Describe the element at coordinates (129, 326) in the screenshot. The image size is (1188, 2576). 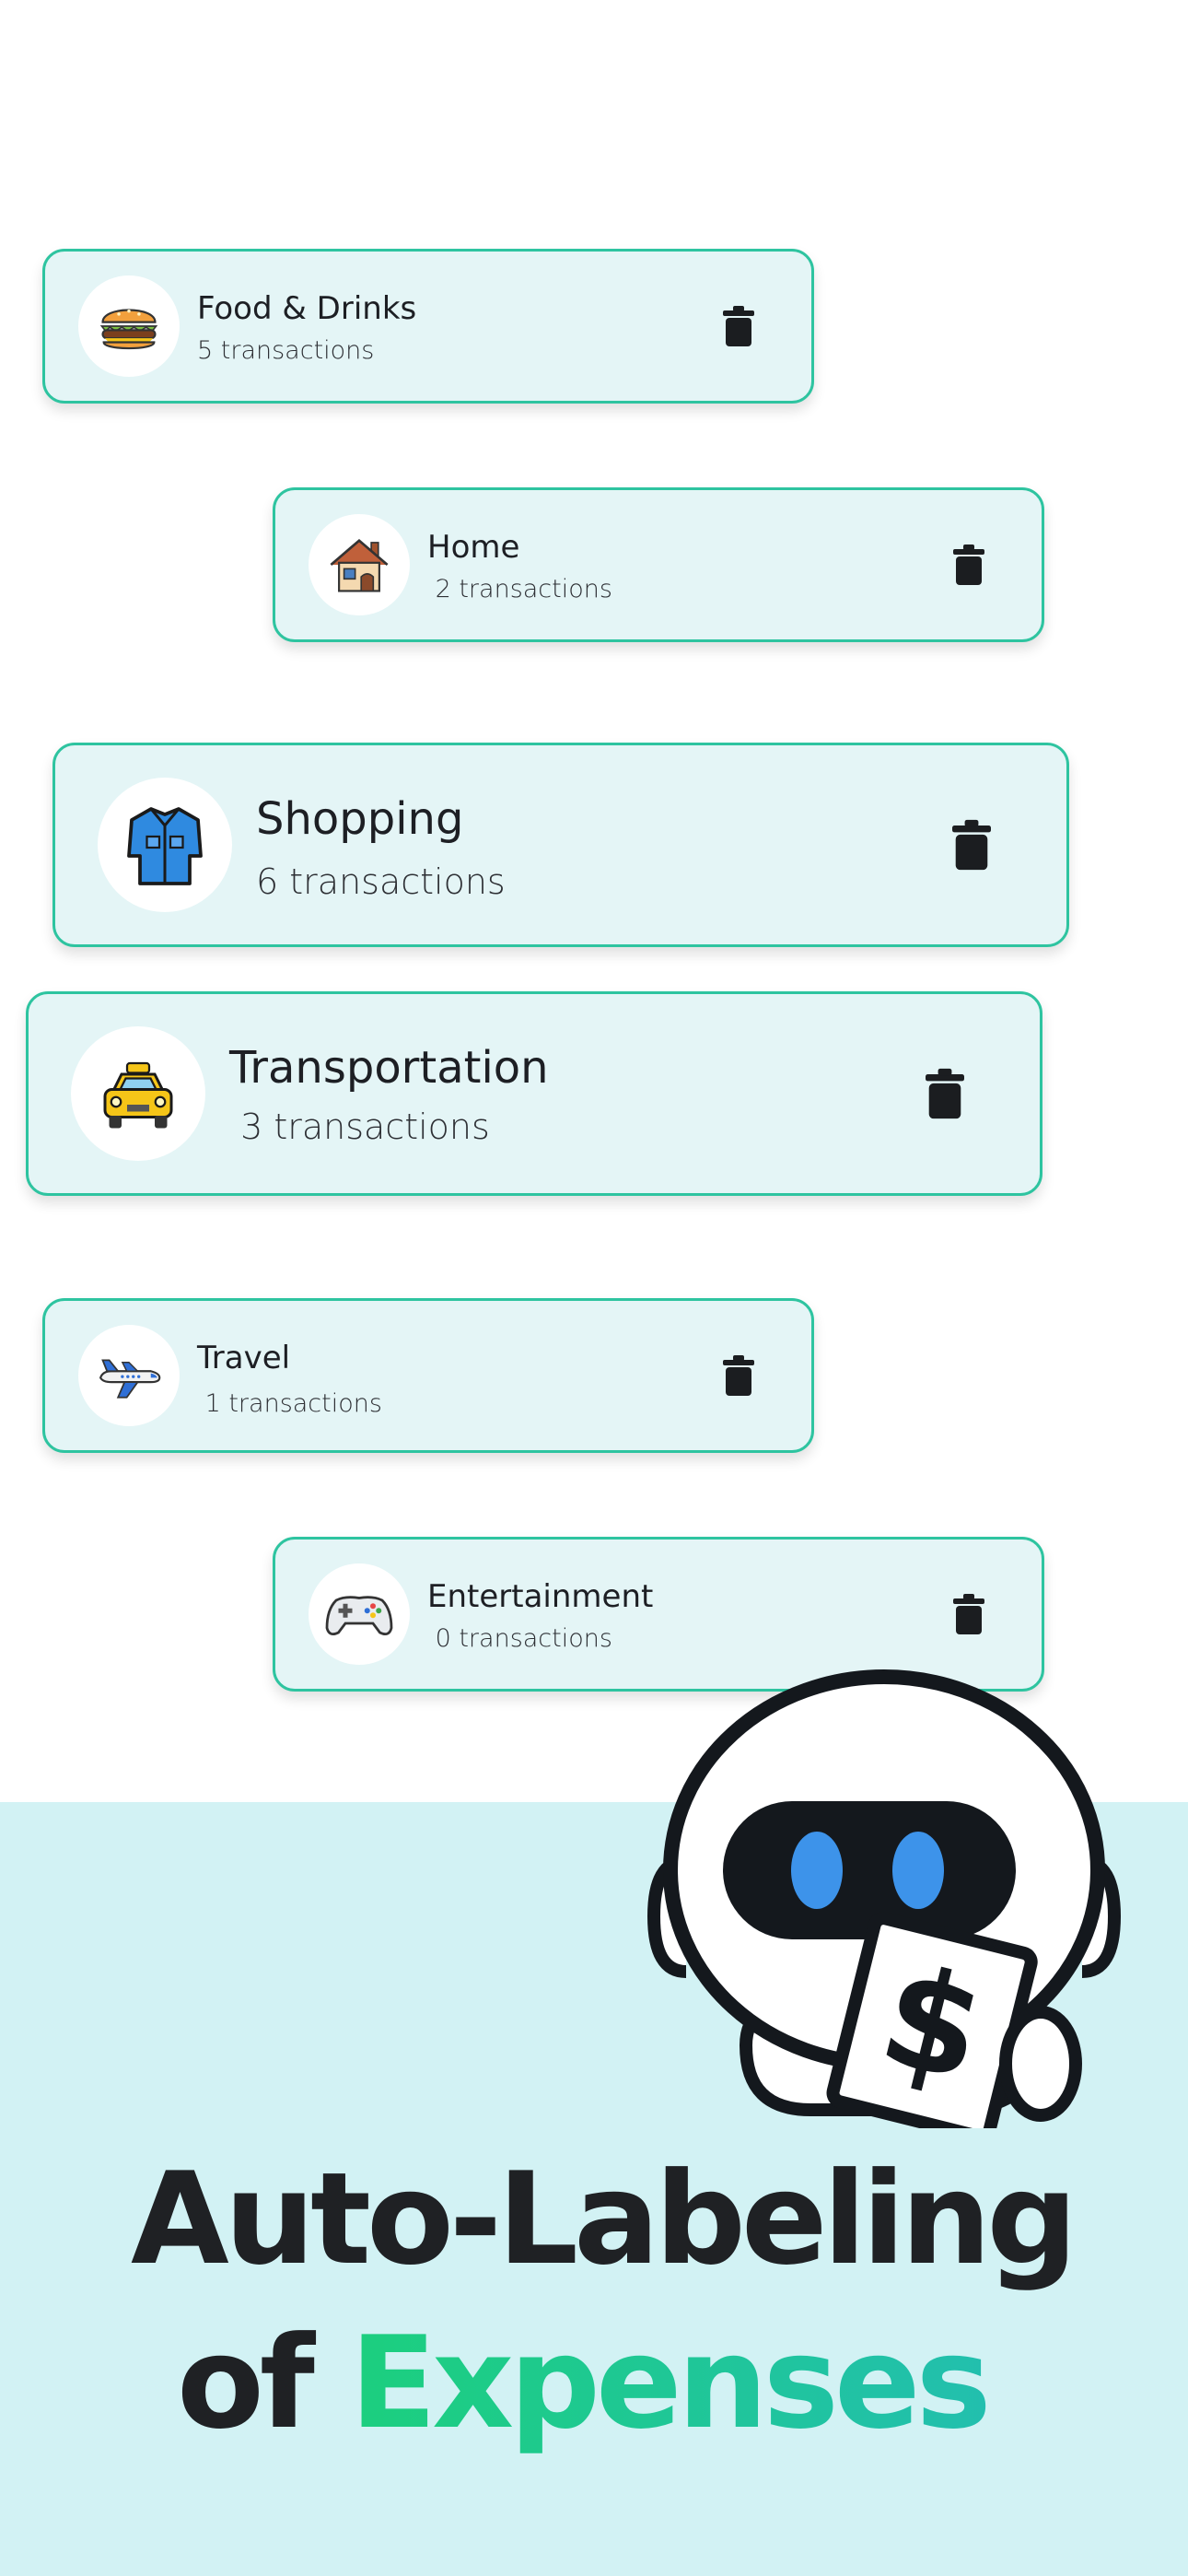
I see `burger-icon` at that location.